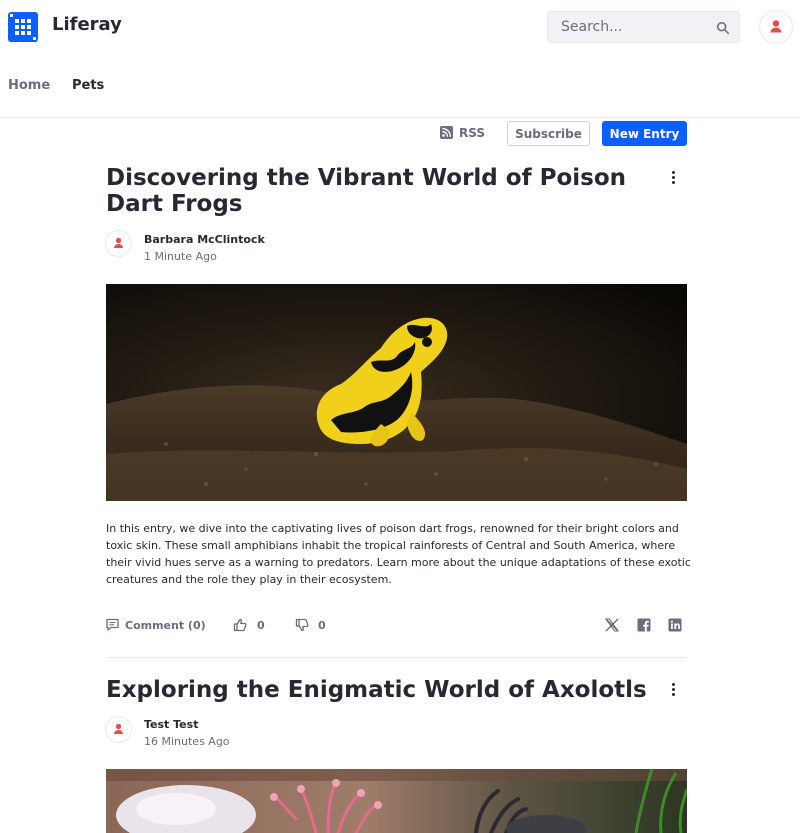 This screenshot has width=800, height=833. I want to click on top-bar: Liferay, so click(400, 28).